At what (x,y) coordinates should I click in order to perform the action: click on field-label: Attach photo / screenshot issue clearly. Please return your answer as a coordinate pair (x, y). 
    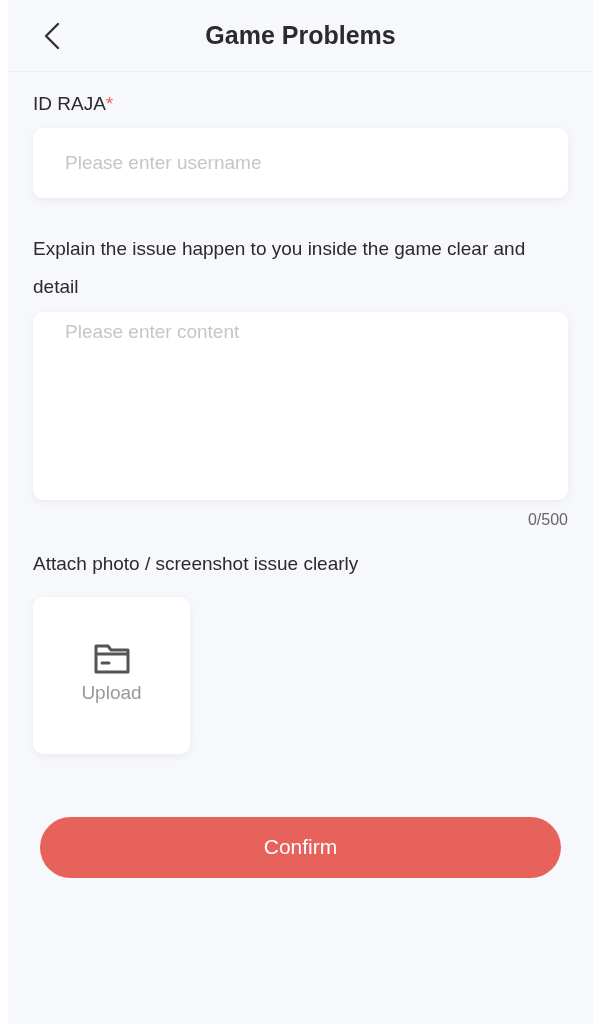
    Looking at the image, I should click on (196, 564).